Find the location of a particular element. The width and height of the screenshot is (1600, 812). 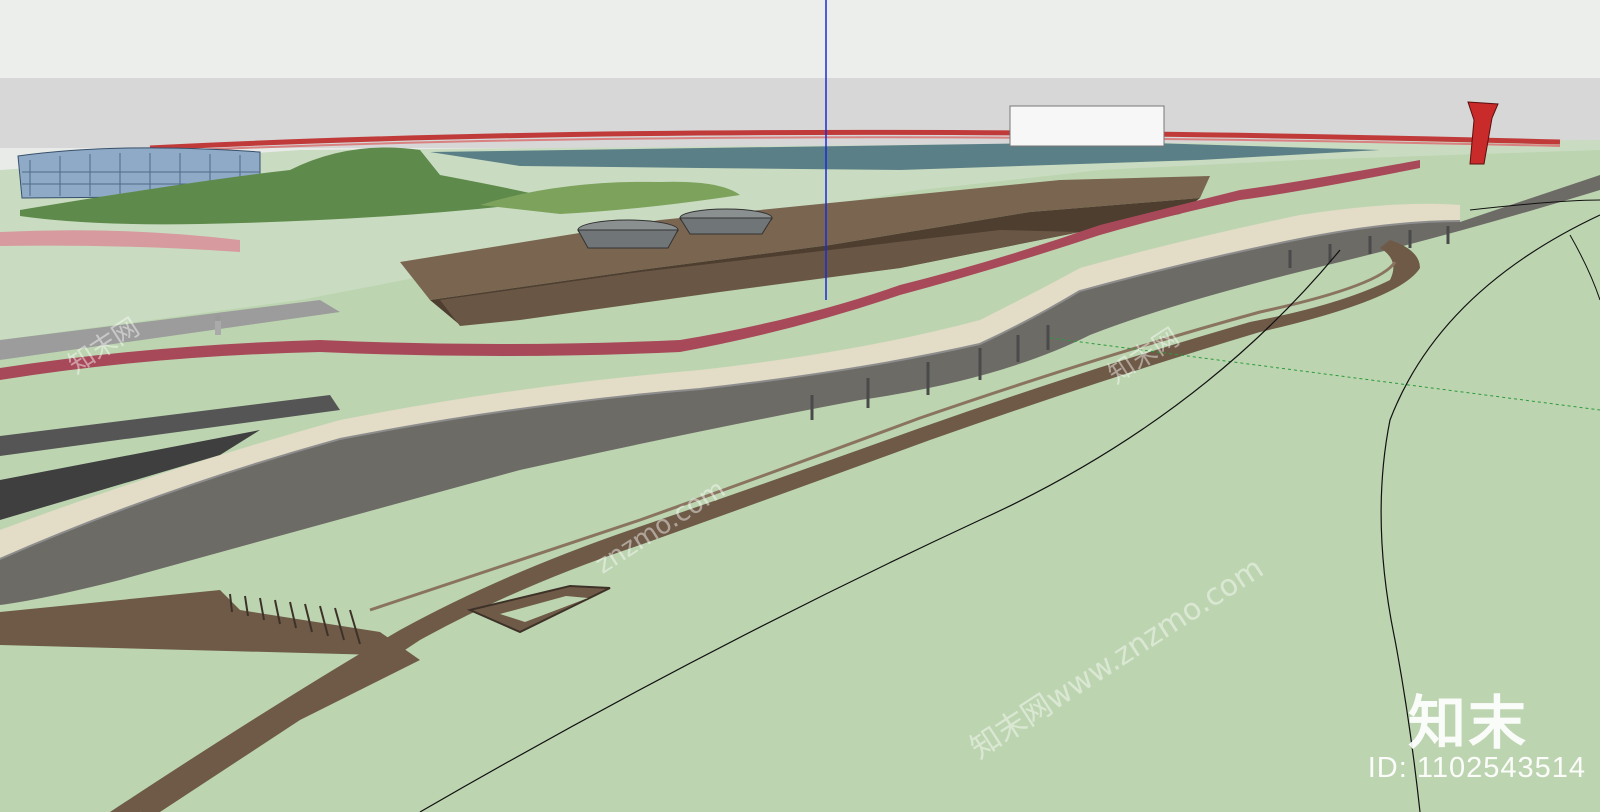

pavilion-bowl-right-body is located at coordinates (726, 226).